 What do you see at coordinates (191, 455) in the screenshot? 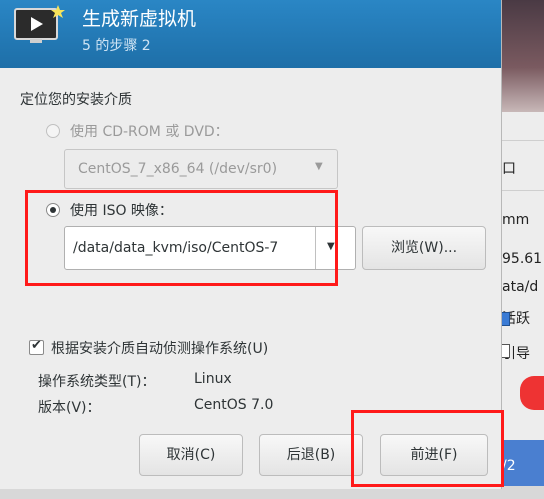
I see `cancel-button: 取消(C)` at bounding box center [191, 455].